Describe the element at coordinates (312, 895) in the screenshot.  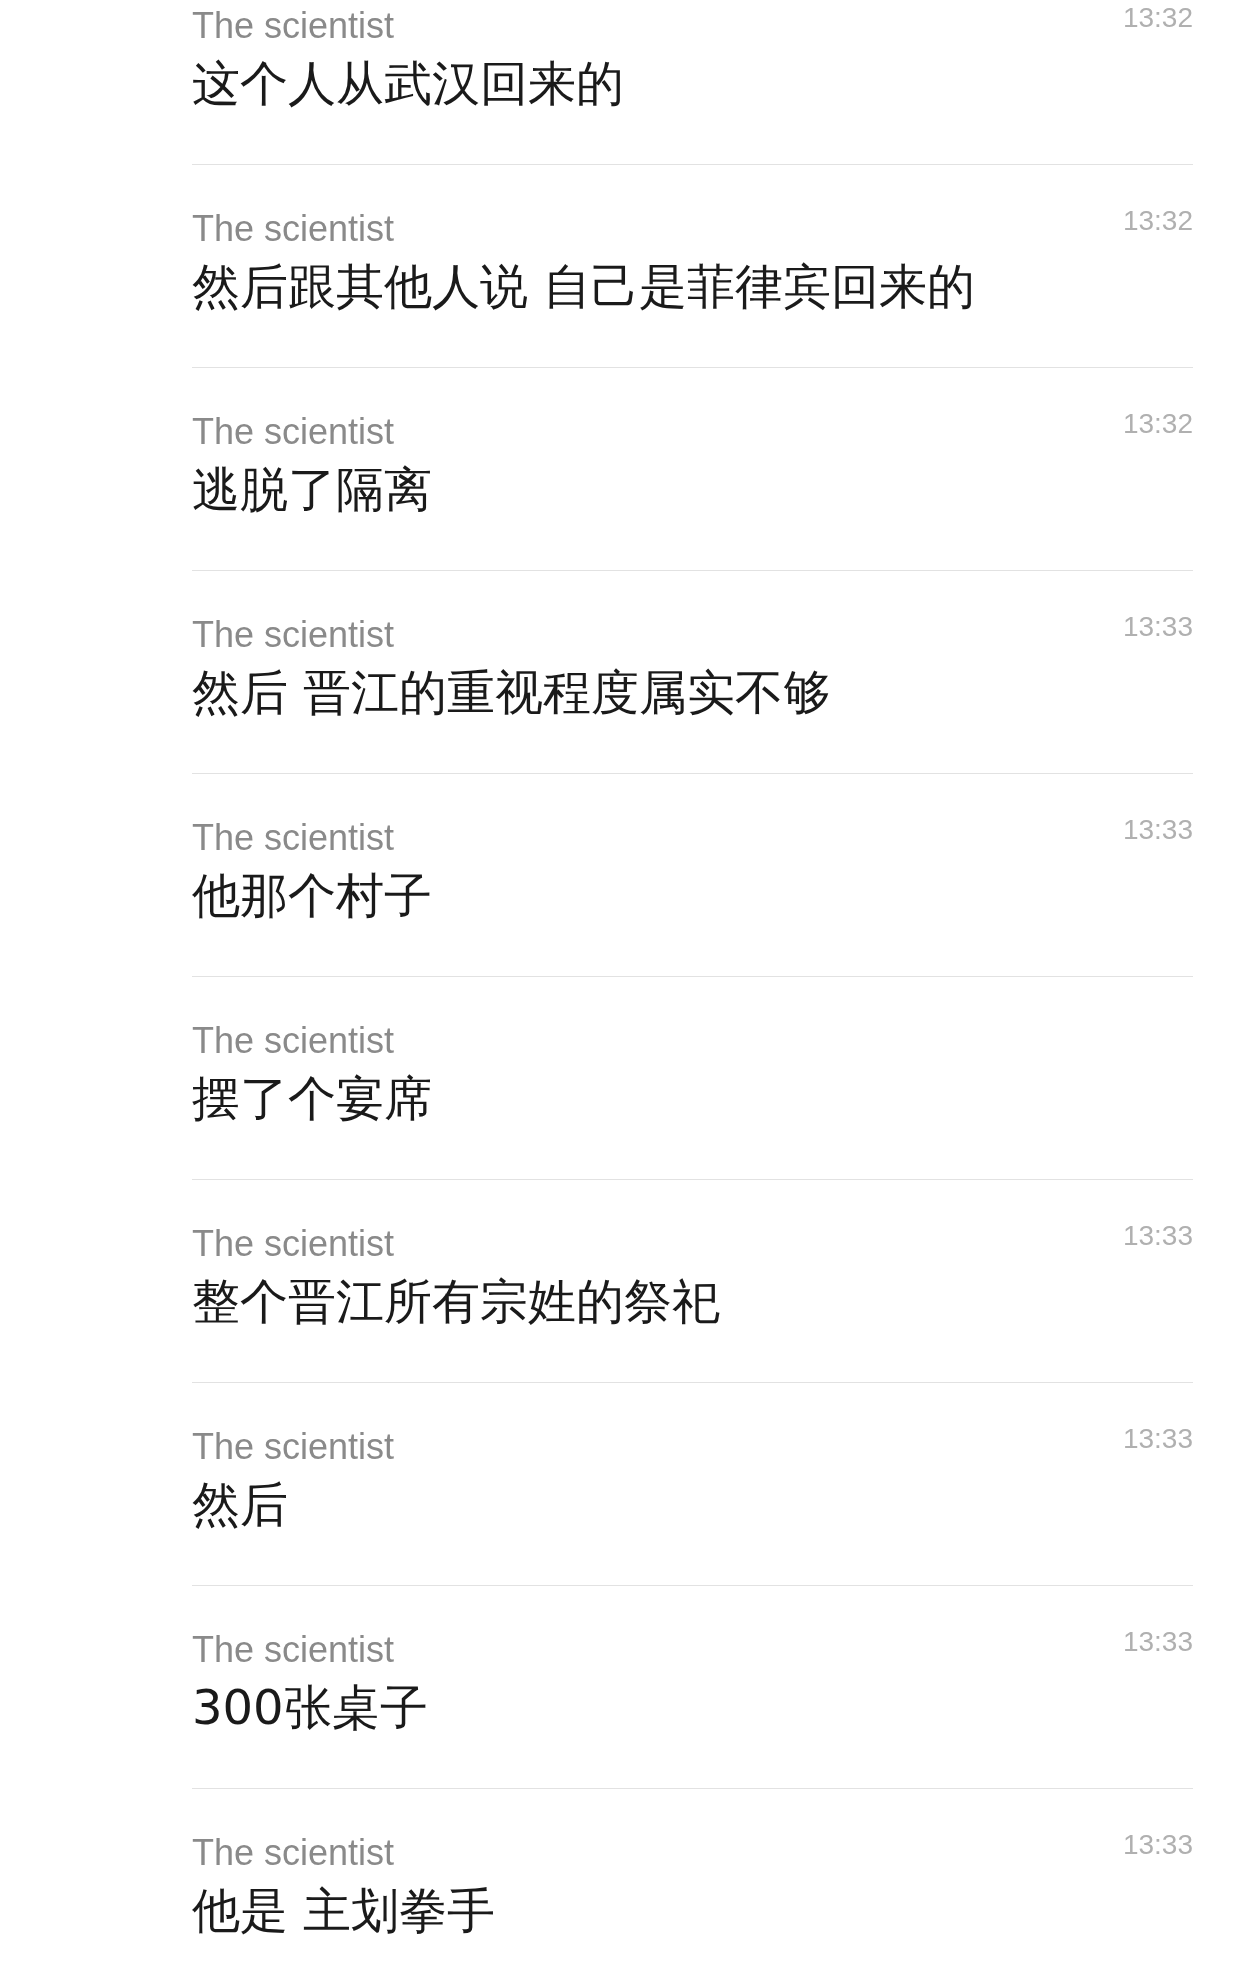
I see `message-text: 他那个村子` at that location.